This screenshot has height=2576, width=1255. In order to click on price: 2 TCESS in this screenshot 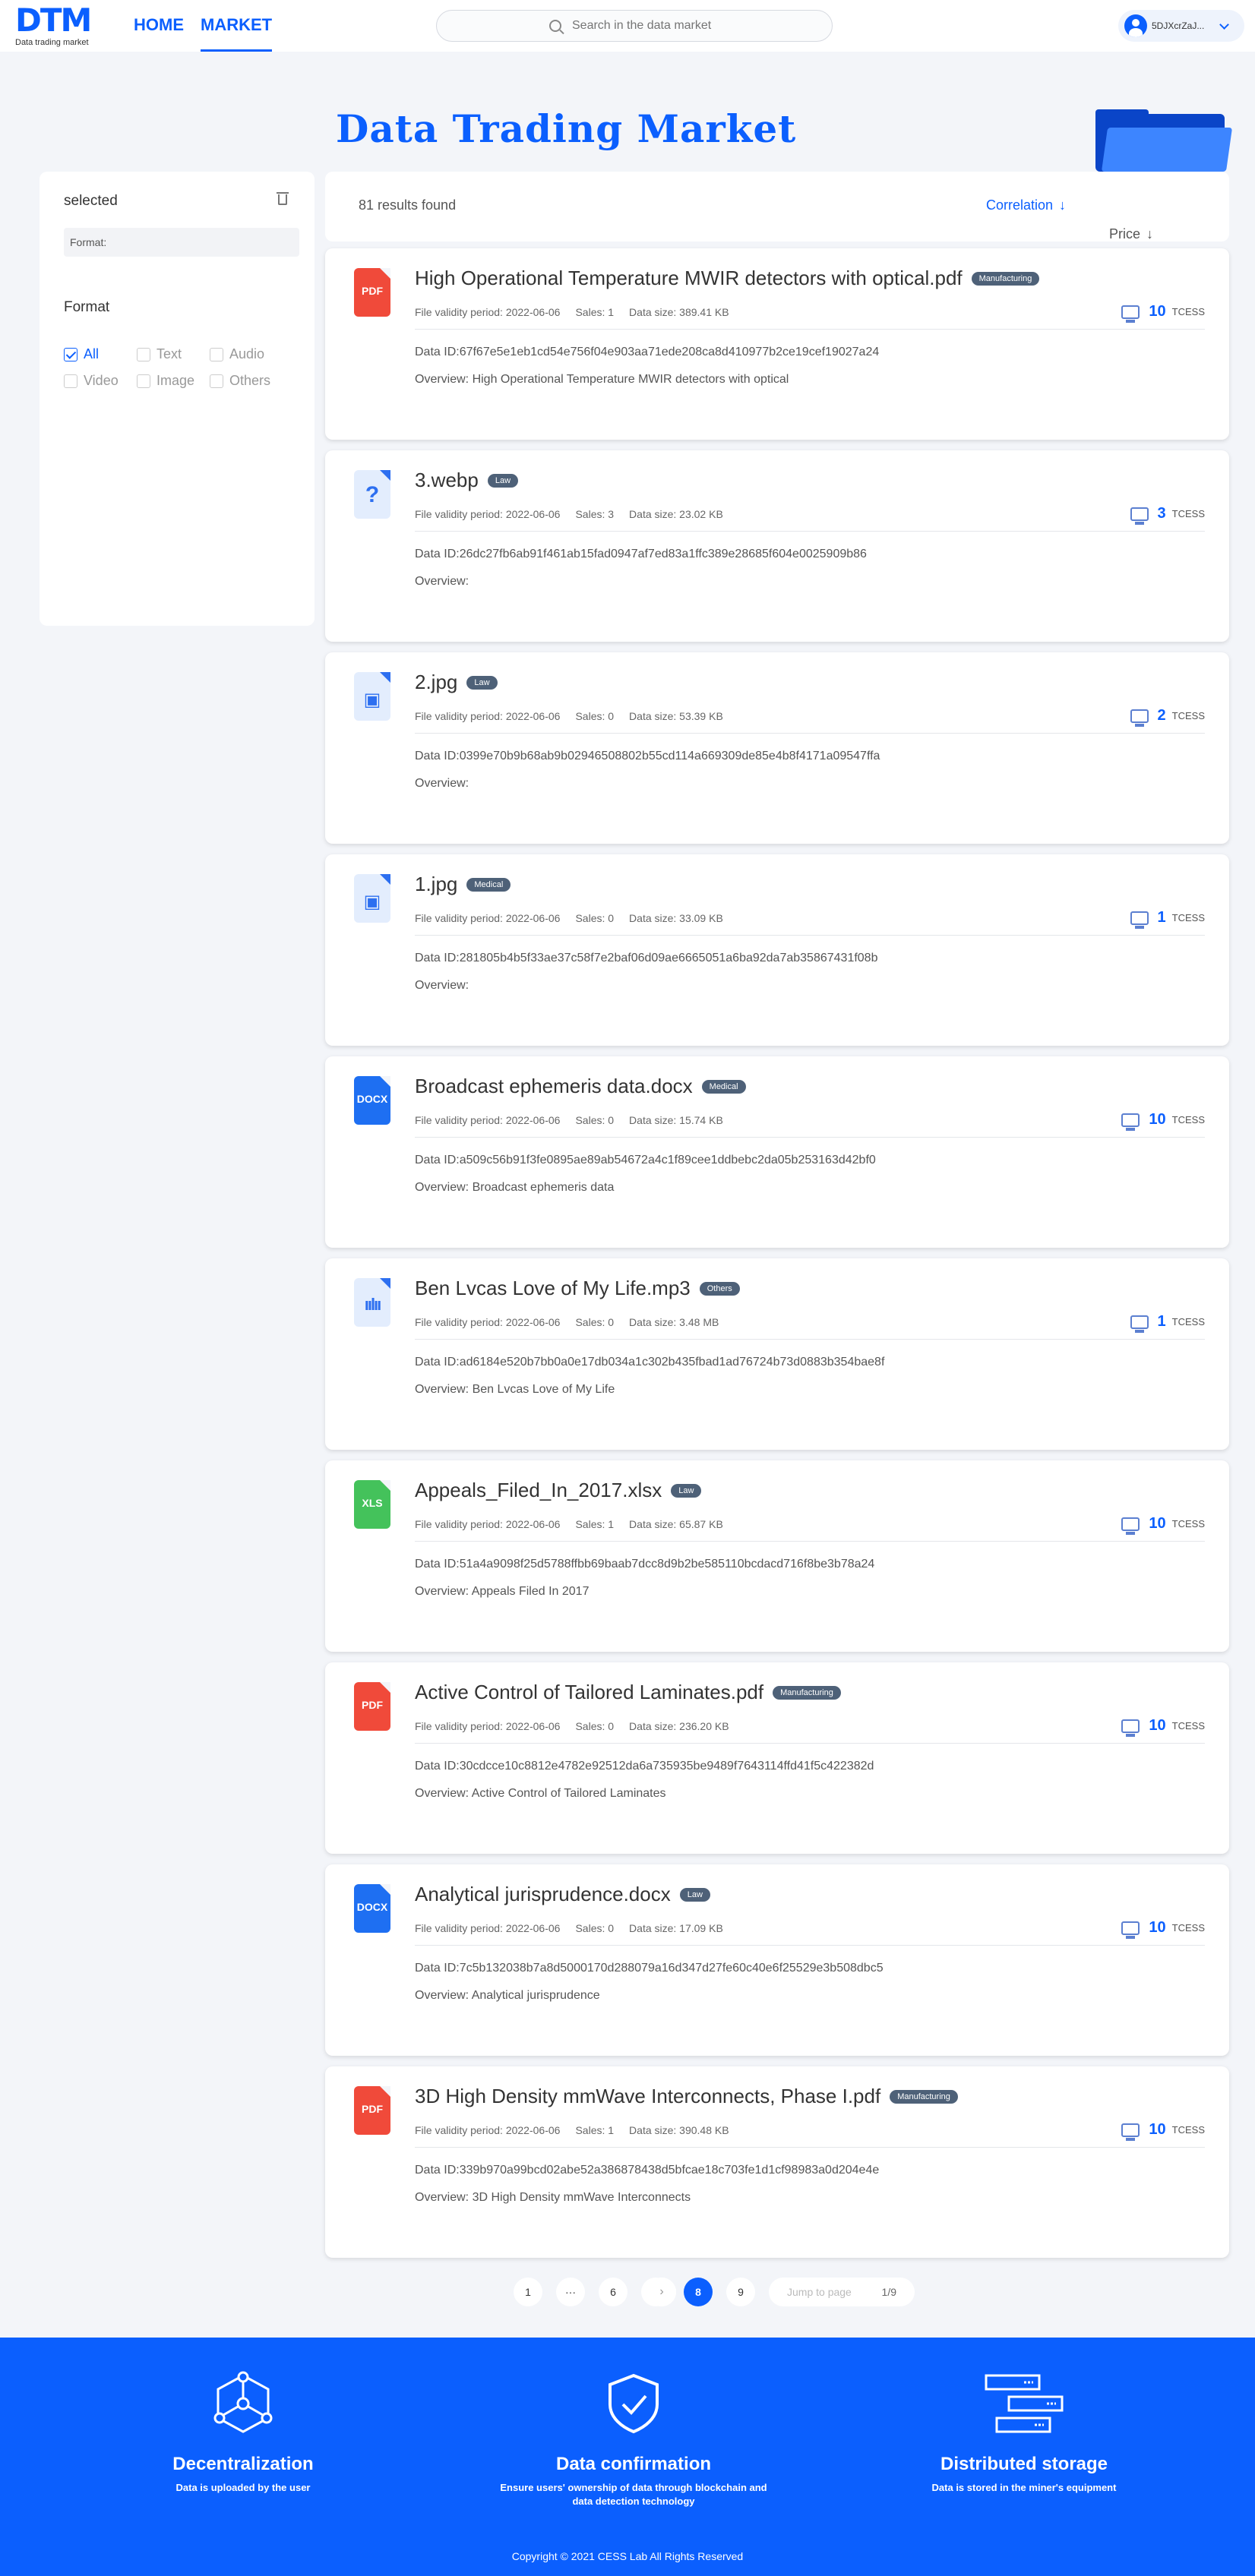, I will do `click(1167, 717)`.